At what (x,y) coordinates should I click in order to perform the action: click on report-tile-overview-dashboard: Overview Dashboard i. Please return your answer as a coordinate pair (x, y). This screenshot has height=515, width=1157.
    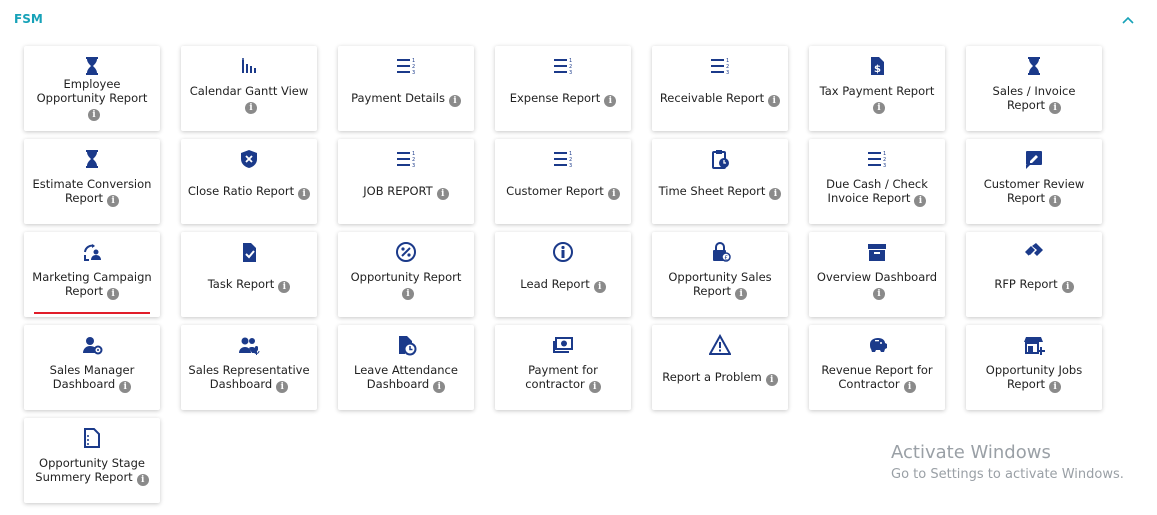
    Looking at the image, I should click on (877, 274).